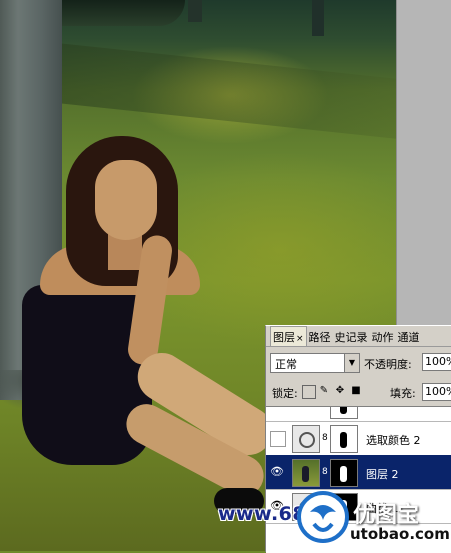 The width and height of the screenshot is (451, 553). I want to click on blend-row: 正常 ▼ 不透明度: 100%, so click(360, 363).